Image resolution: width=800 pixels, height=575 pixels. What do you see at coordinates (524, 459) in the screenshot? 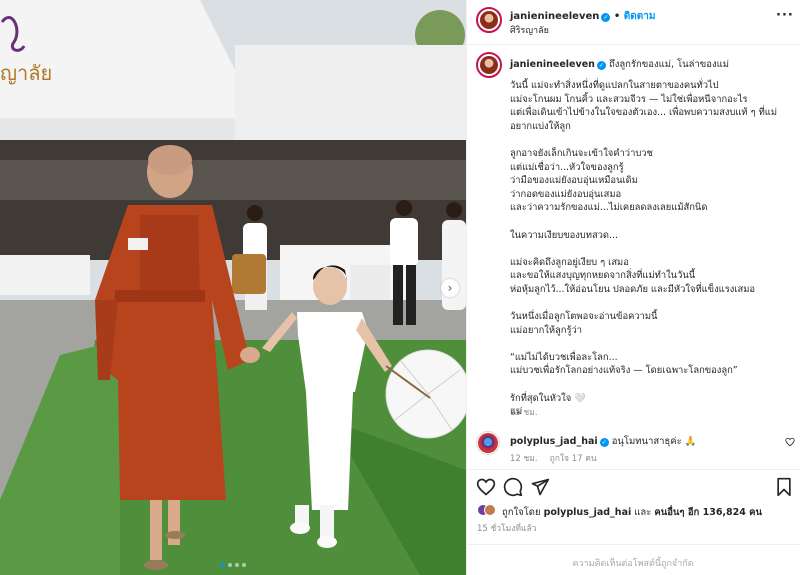
I see `comment-time: 12 ชม.` at bounding box center [524, 459].